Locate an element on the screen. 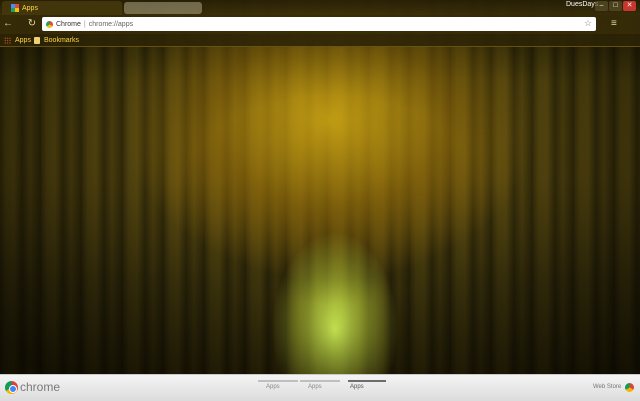 This screenshot has height=401, width=640. chrome-logo-icon is located at coordinates (11, 387).